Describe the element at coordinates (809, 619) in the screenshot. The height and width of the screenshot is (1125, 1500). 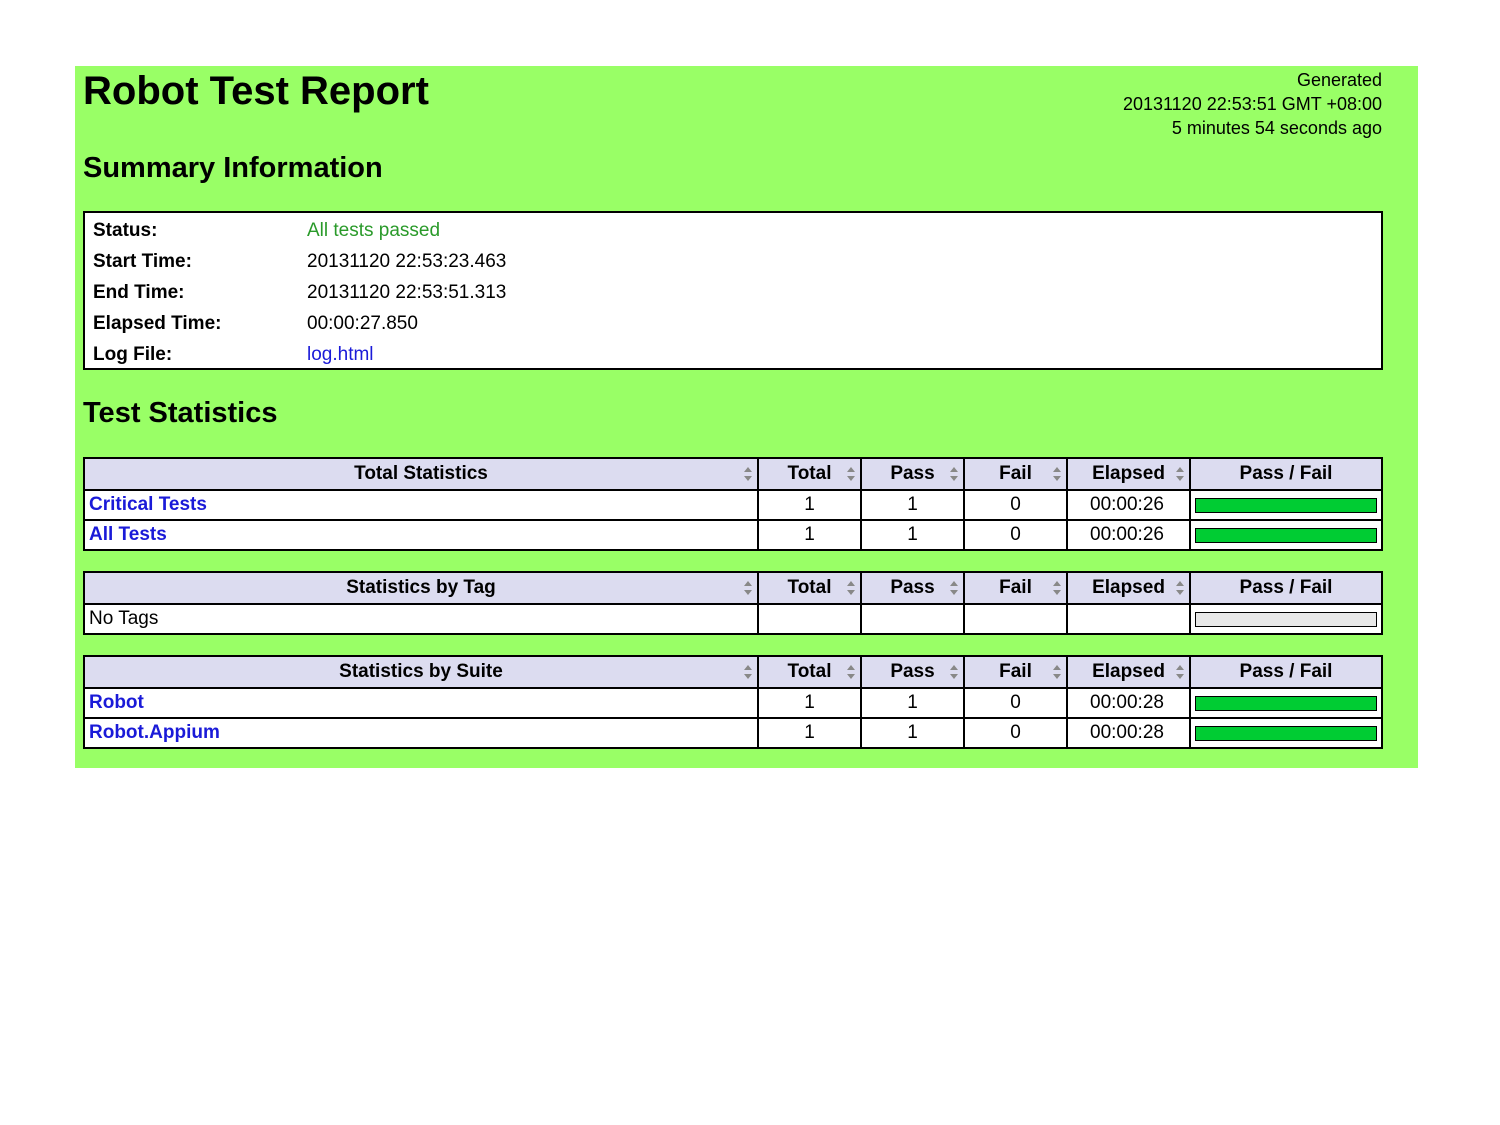
I see `row-total` at that location.